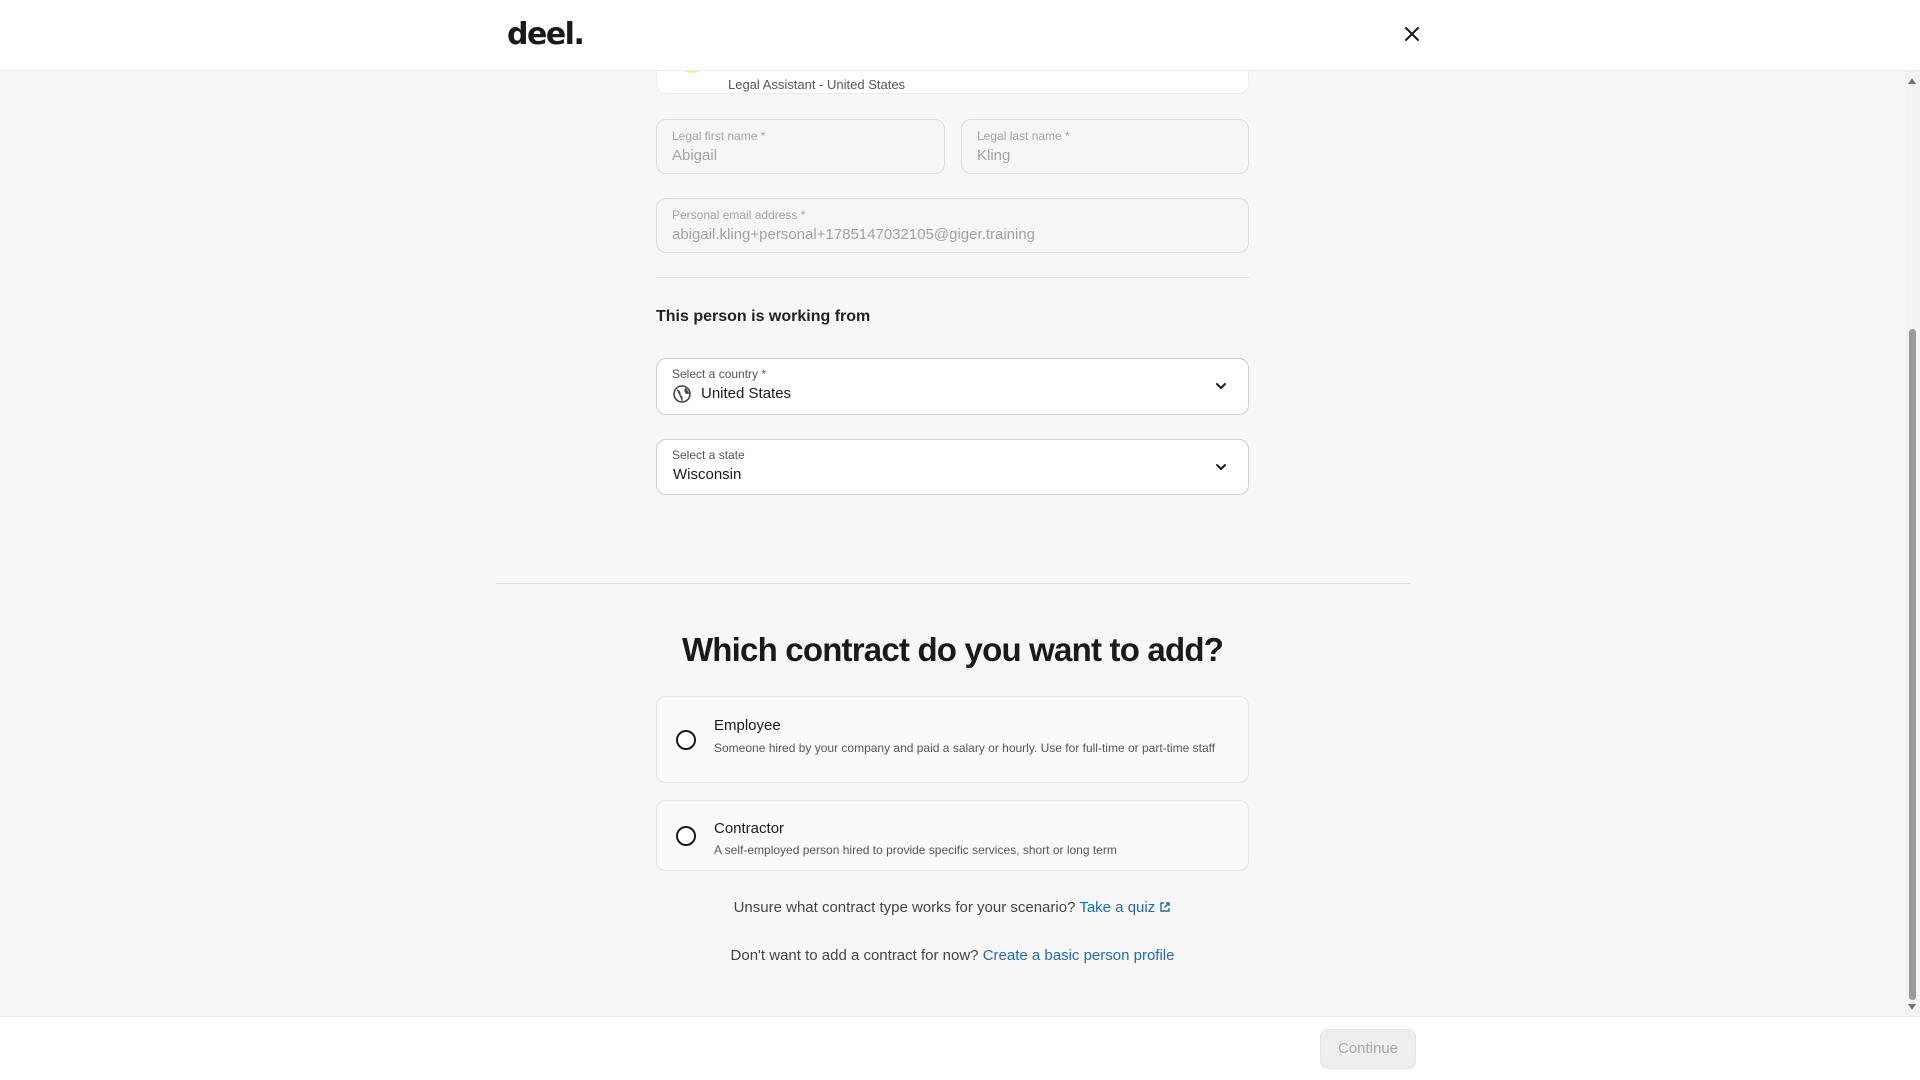  What do you see at coordinates (739, 215) in the screenshot?
I see `email-label: Personal email address *` at bounding box center [739, 215].